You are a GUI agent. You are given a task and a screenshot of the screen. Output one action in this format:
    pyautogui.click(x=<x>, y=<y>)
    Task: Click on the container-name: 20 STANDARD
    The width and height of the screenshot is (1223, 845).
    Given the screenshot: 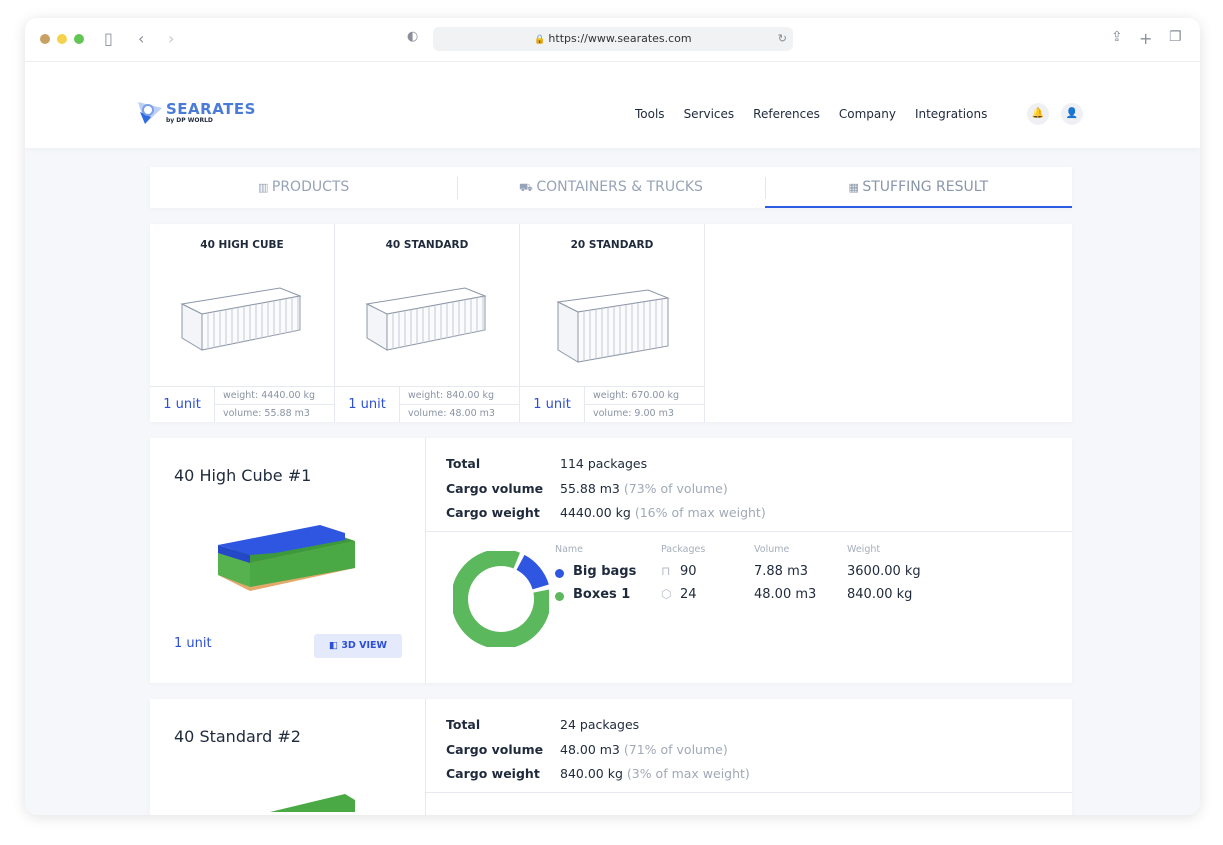 What is the action you would take?
    pyautogui.click(x=612, y=245)
    